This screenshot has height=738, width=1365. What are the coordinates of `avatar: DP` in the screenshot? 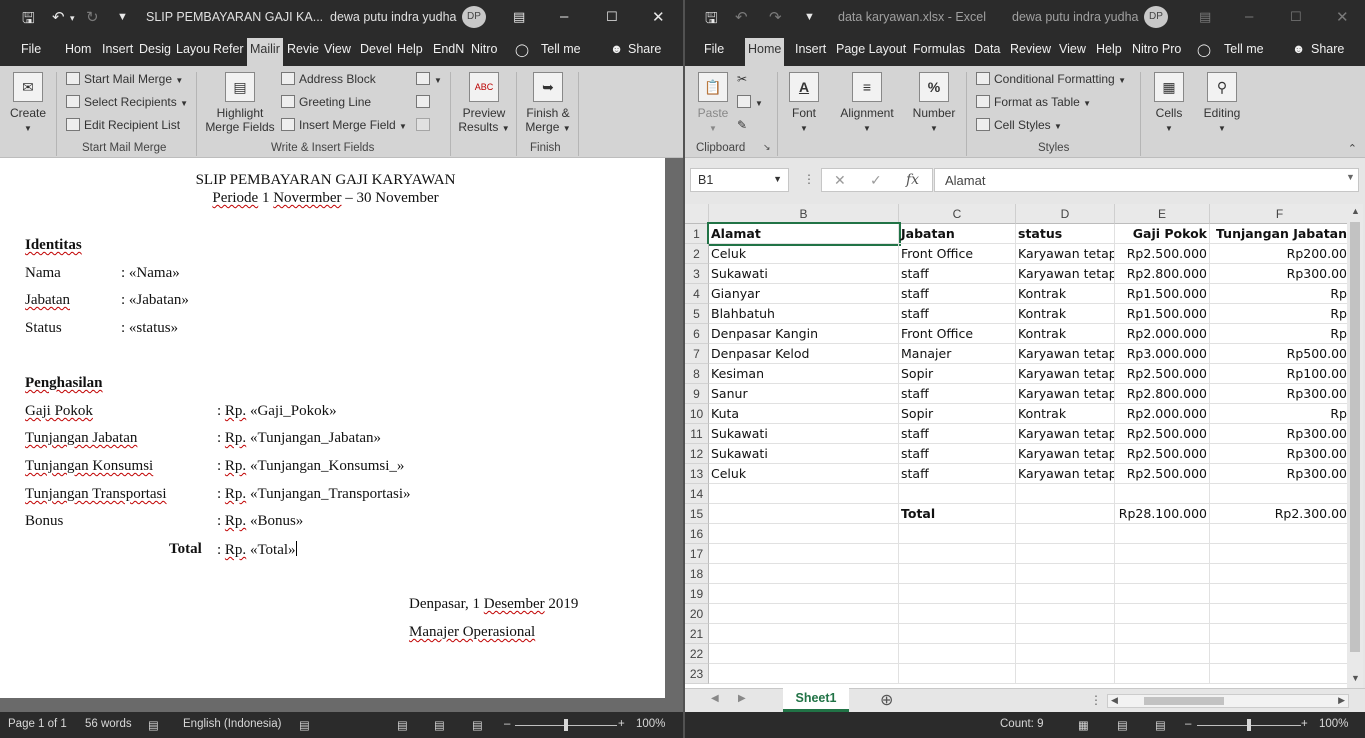 It's located at (474, 17).